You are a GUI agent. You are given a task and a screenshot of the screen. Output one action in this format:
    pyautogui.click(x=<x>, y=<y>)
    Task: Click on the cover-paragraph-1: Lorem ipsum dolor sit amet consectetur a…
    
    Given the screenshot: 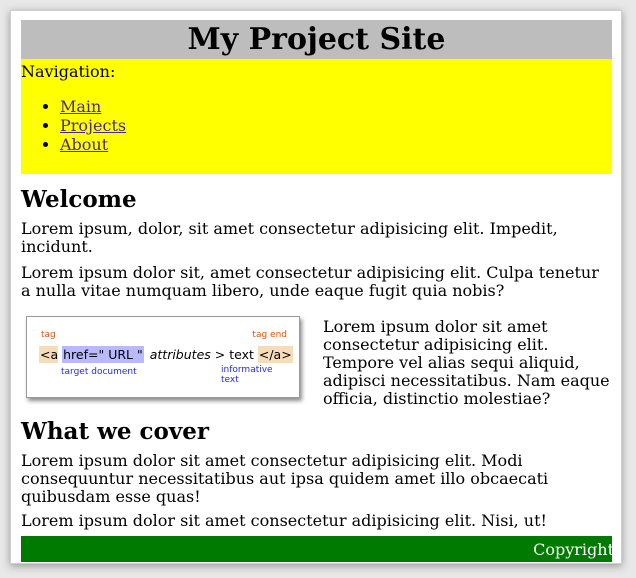 What is the action you would take?
    pyautogui.click(x=285, y=478)
    